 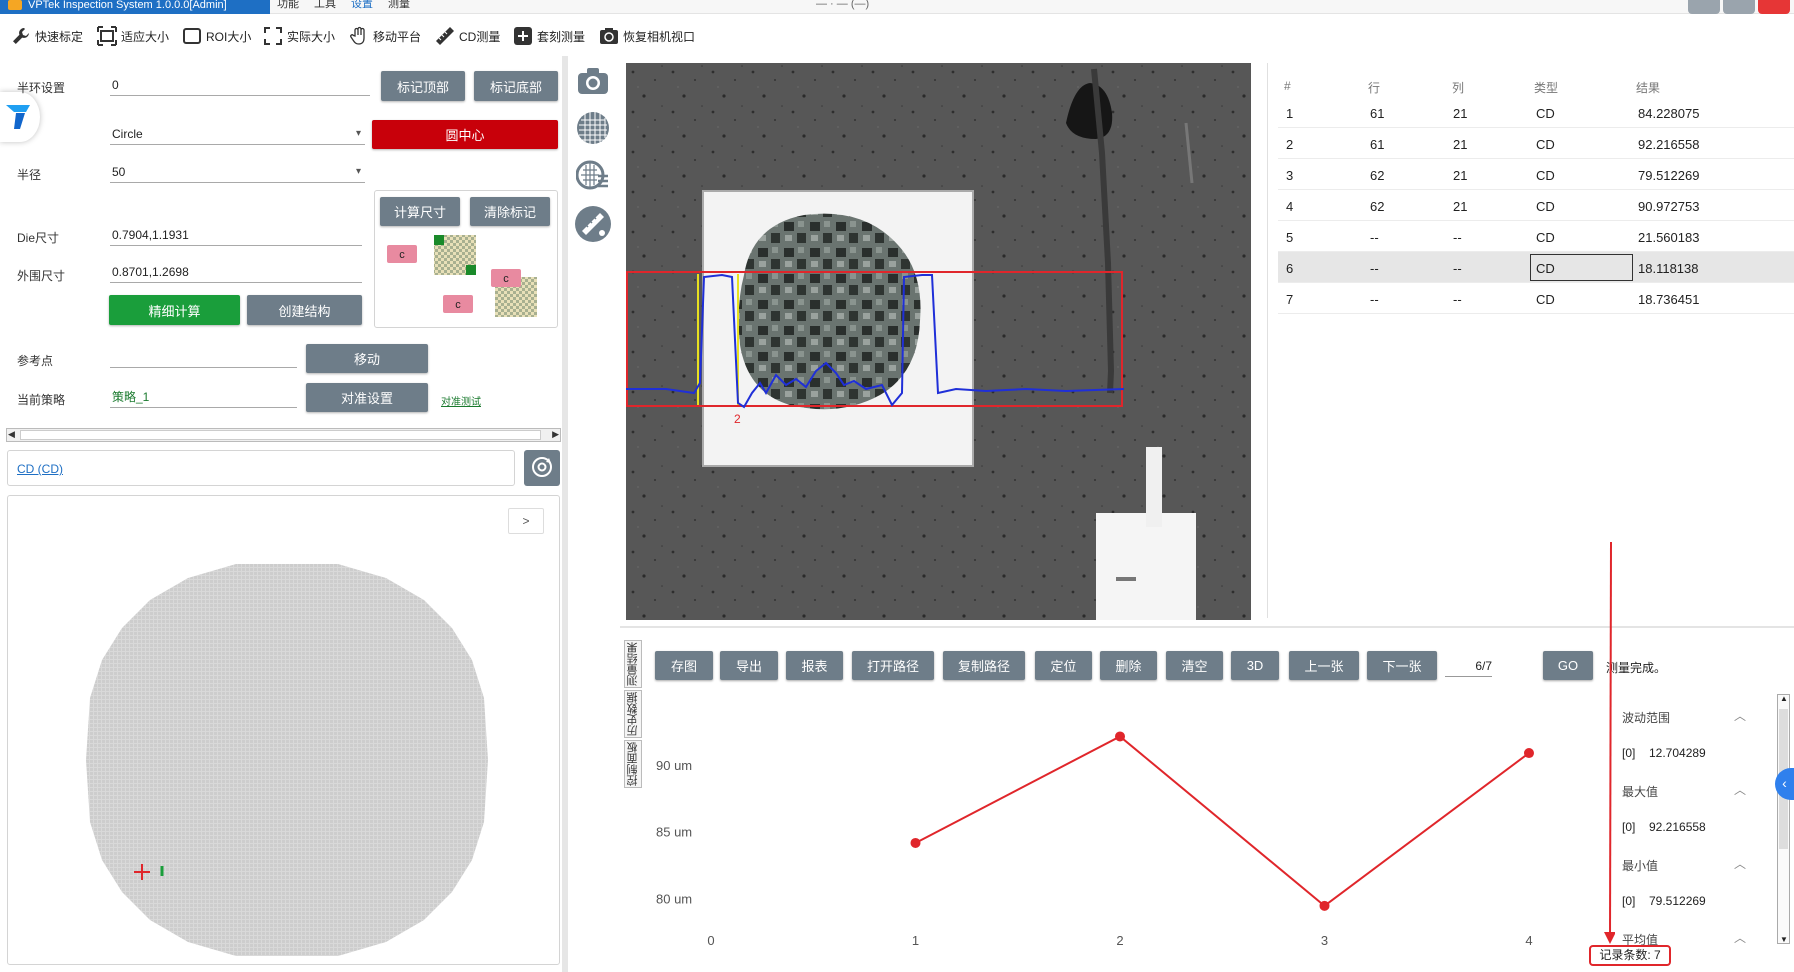 I want to click on table-row: 5 -- -- CD 21.560183, so click(x=1536, y=236).